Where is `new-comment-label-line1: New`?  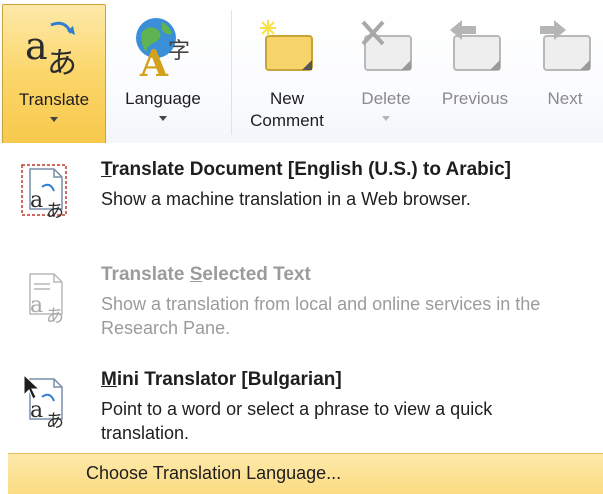 new-comment-label-line1: New is located at coordinates (286, 98).